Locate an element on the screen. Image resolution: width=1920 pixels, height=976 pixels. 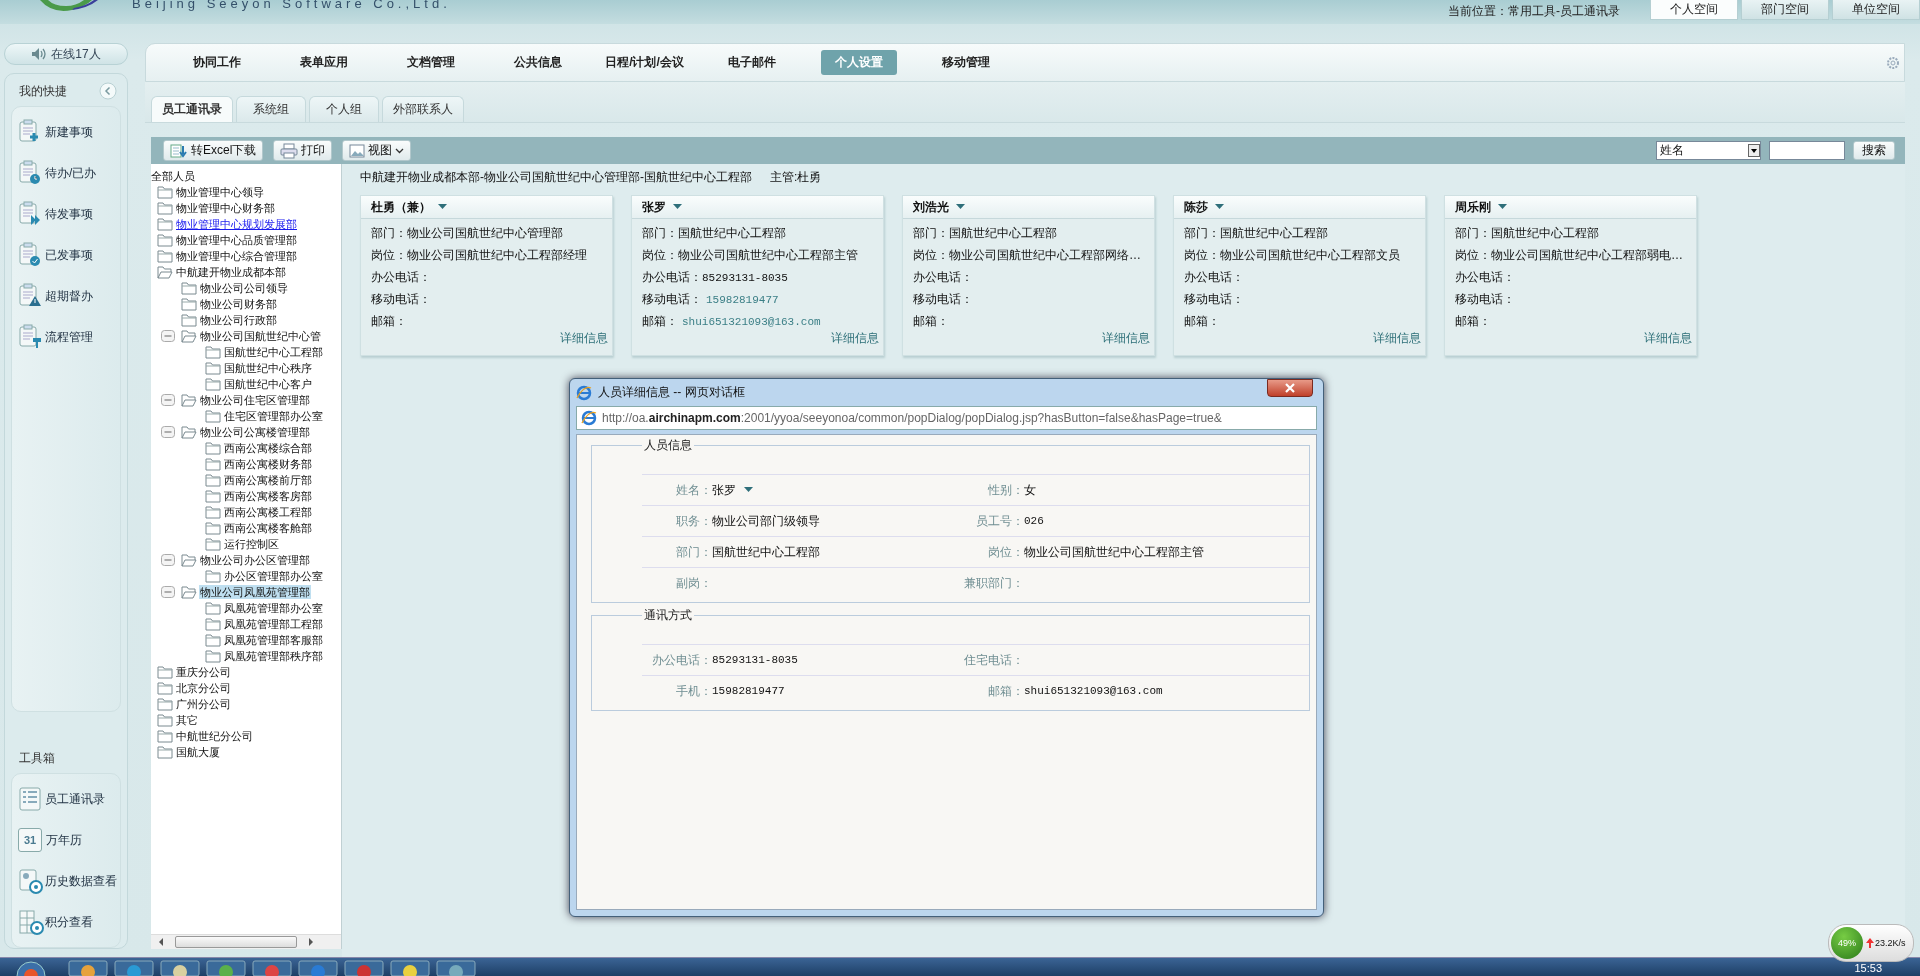
nav-menu-item: 文档管理 is located at coordinates (430, 62).